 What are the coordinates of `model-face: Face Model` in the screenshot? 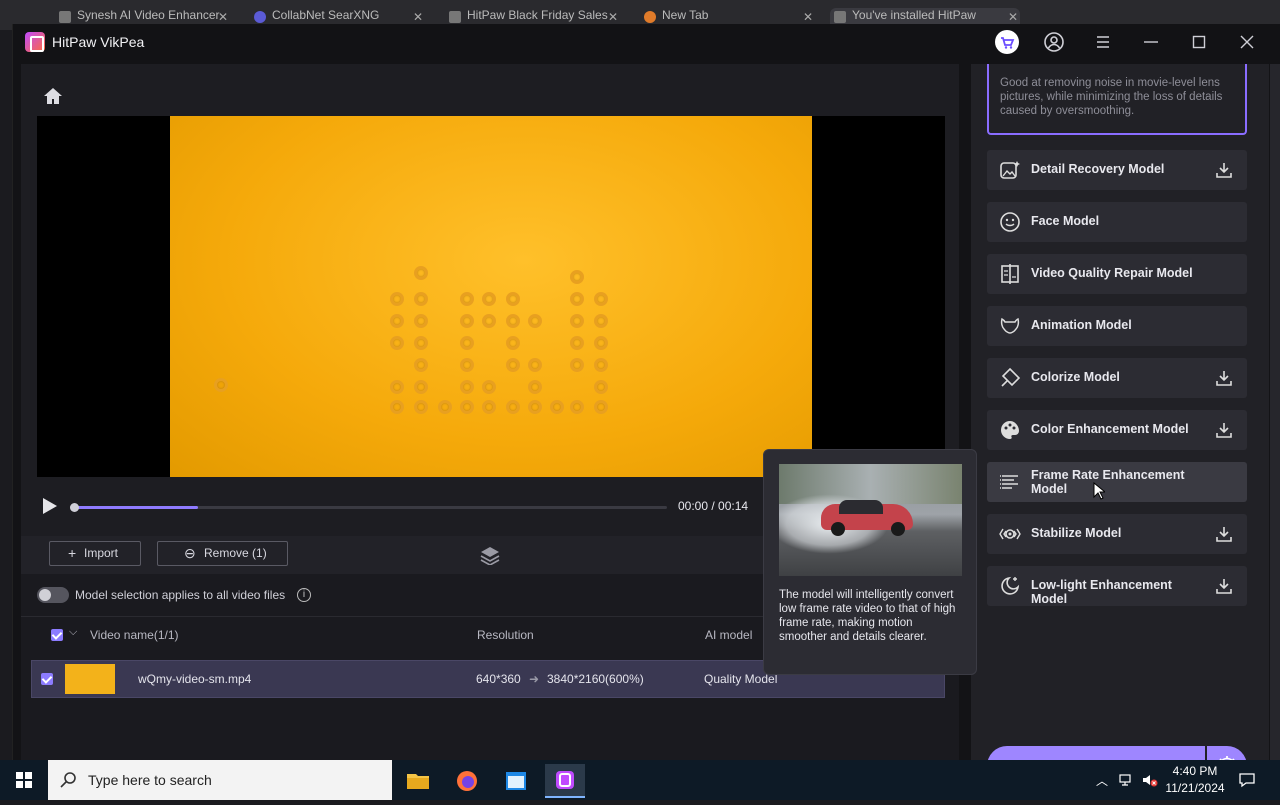 It's located at (1117, 222).